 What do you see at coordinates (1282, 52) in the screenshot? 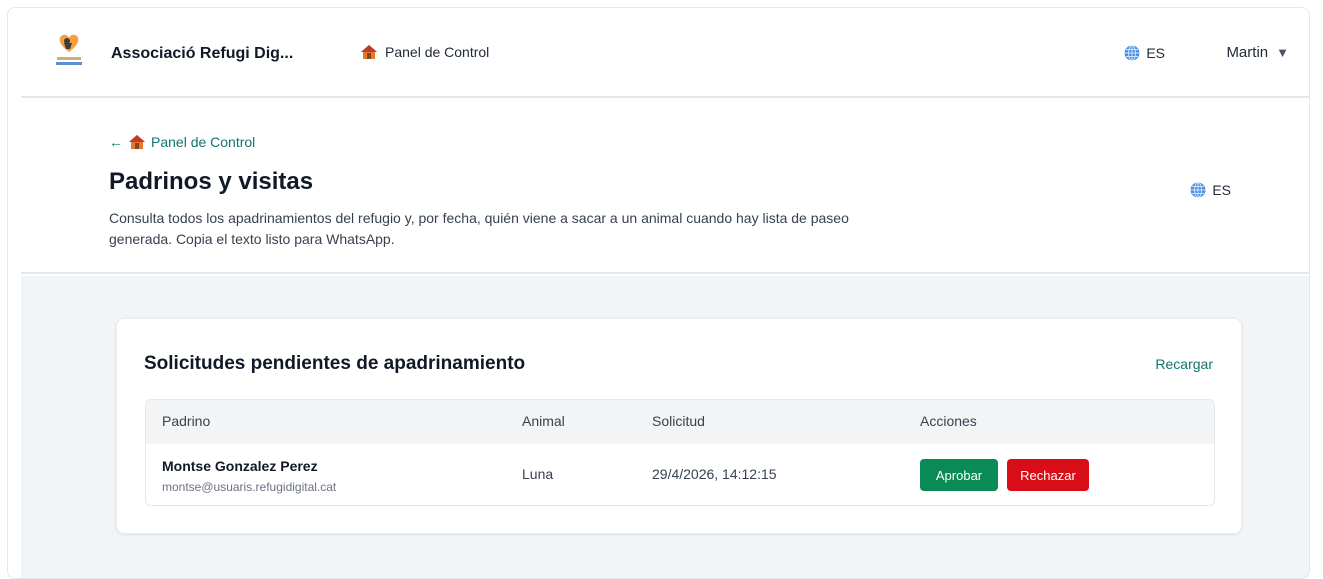
I see `chevron-down-icon: ▼` at bounding box center [1282, 52].